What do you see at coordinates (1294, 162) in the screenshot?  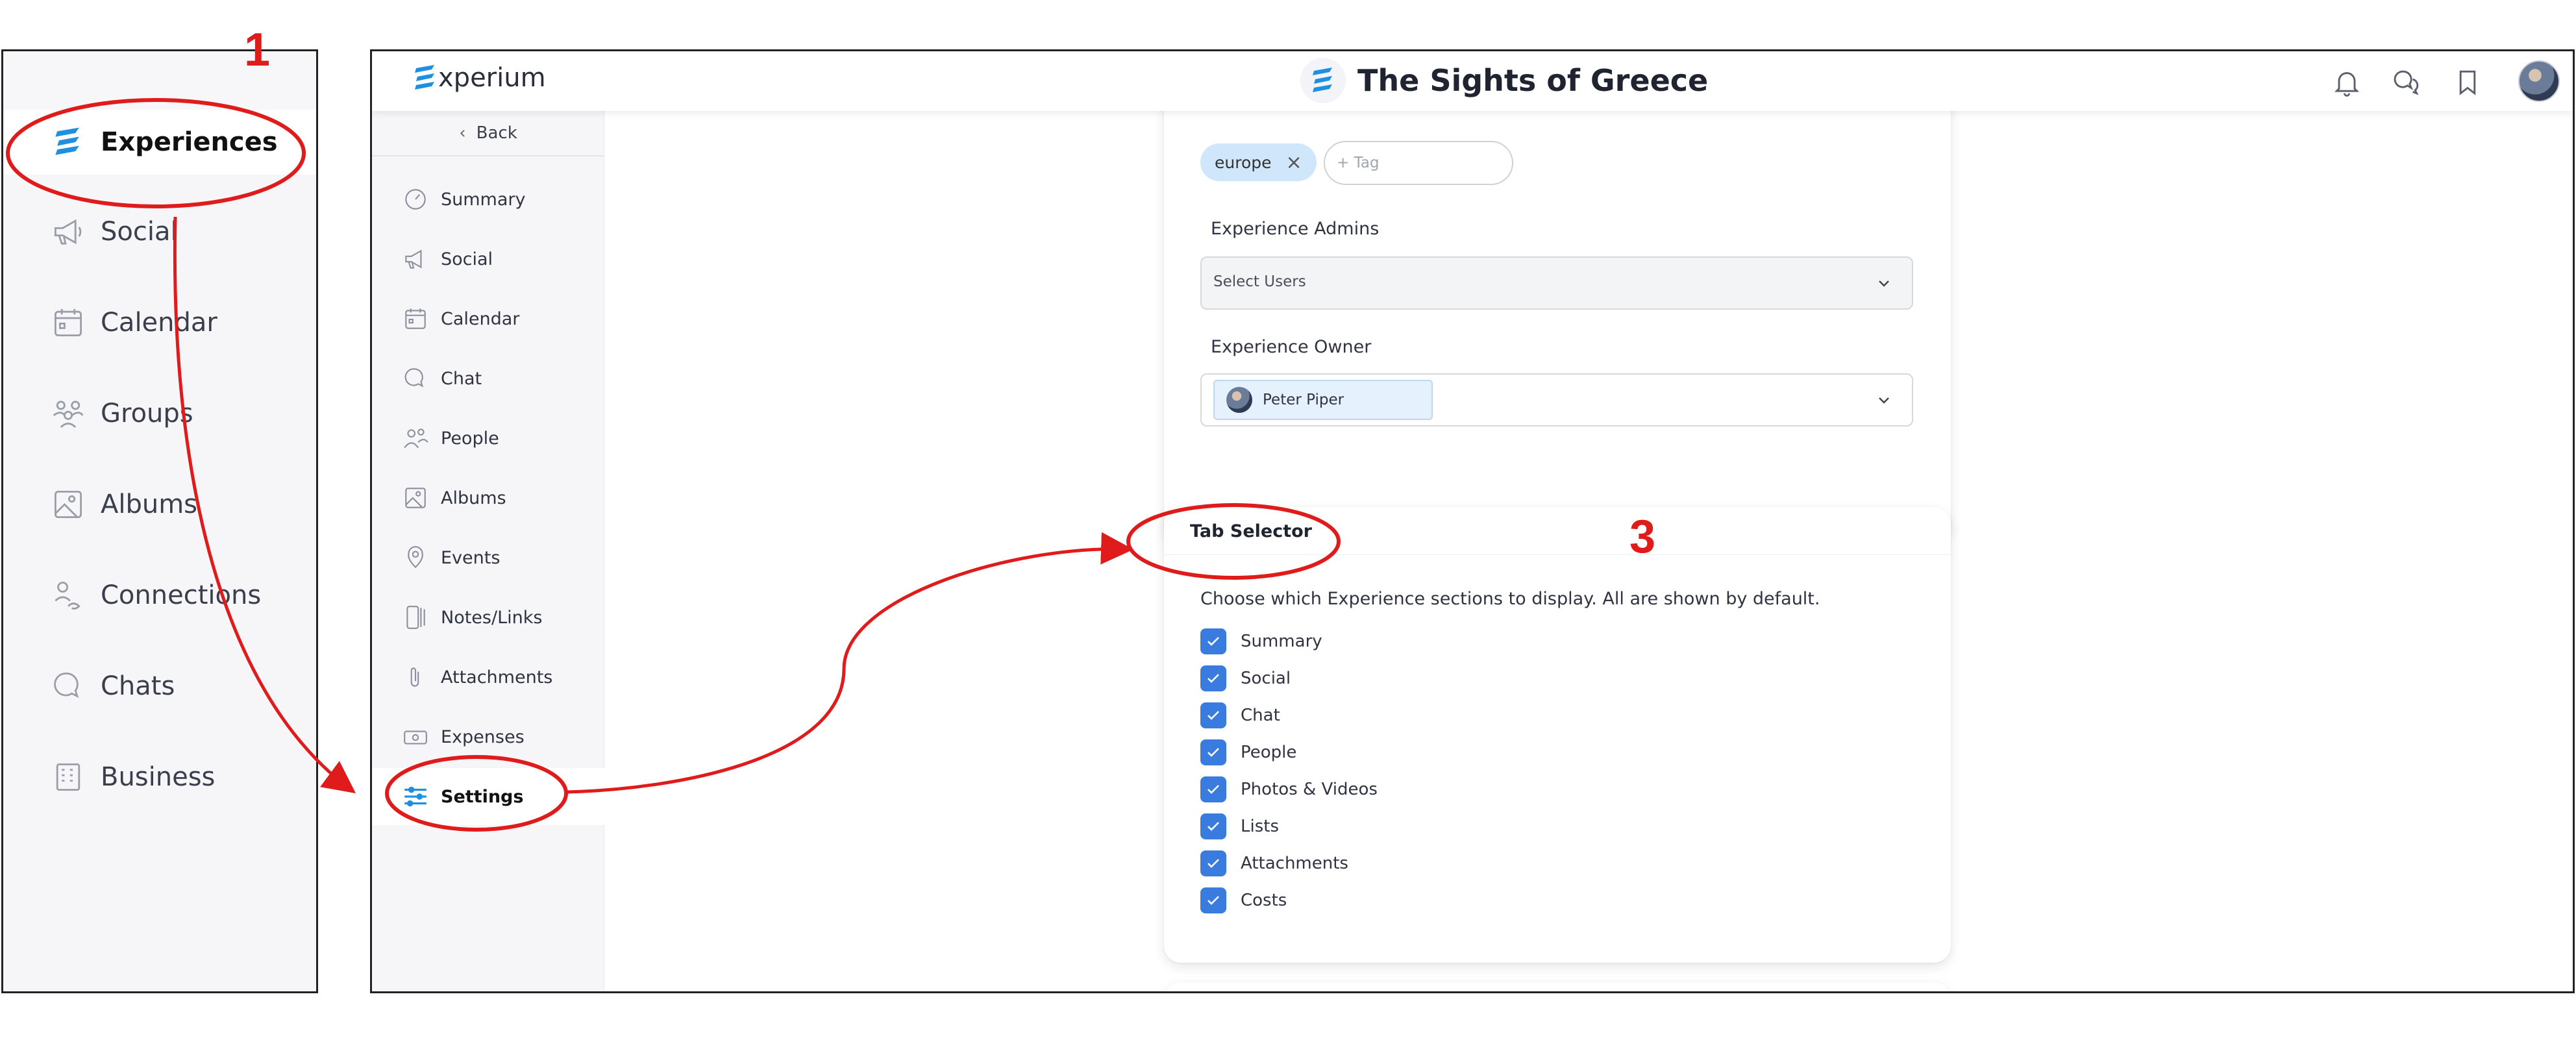 I see `close-icon: ×` at bounding box center [1294, 162].